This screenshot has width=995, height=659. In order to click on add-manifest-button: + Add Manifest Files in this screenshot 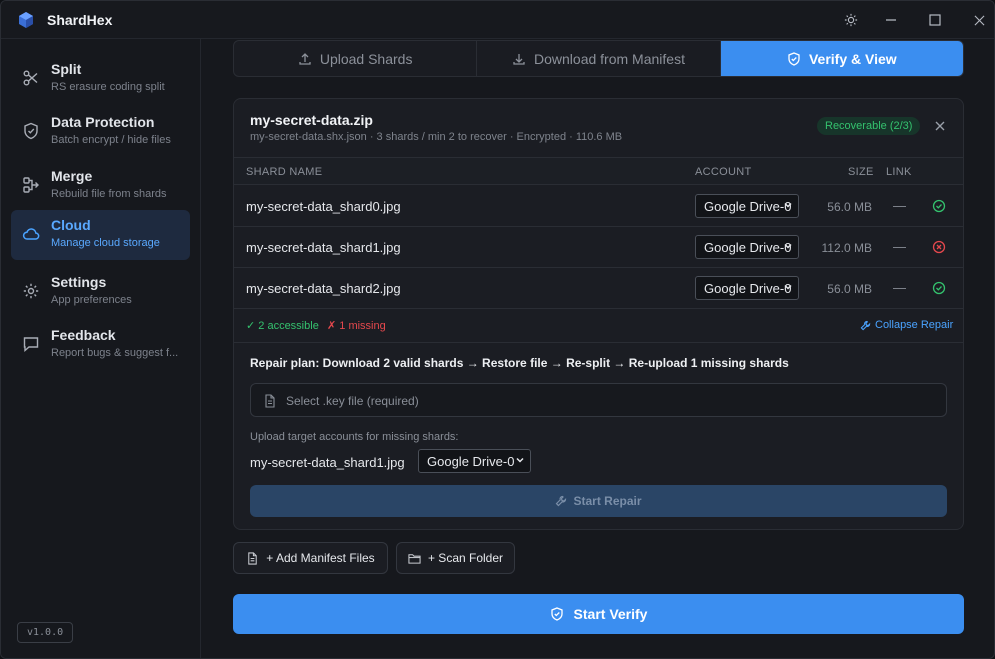, I will do `click(310, 558)`.